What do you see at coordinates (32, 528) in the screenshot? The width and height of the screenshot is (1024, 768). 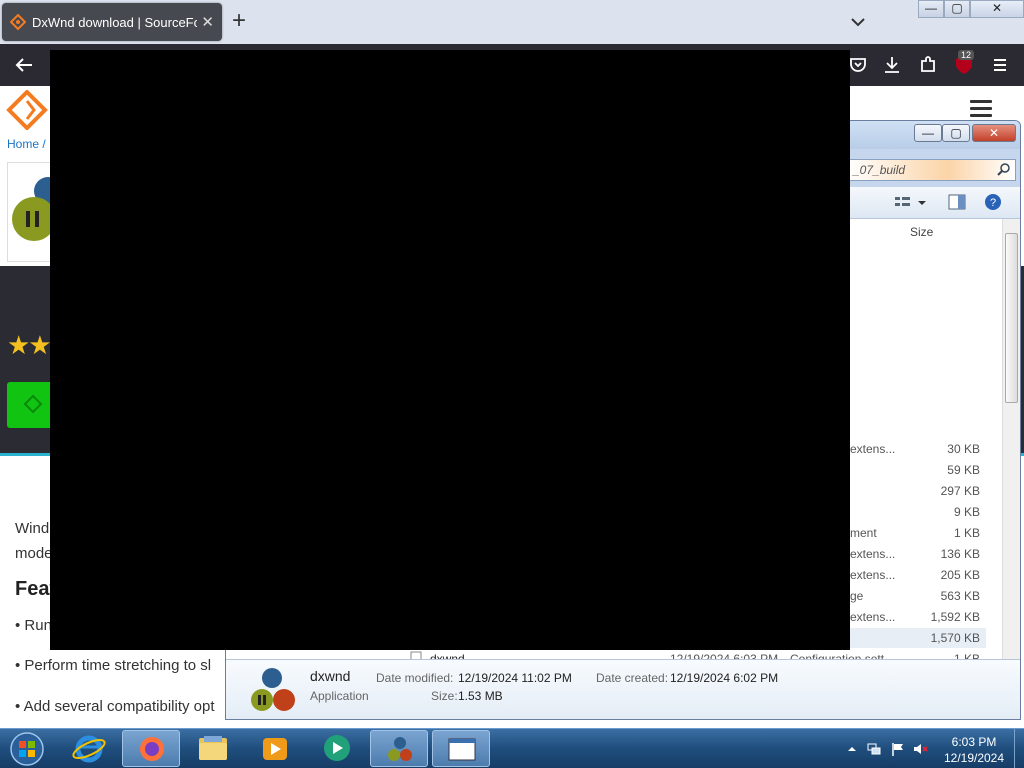 I see `description-line-1: Wind` at bounding box center [32, 528].